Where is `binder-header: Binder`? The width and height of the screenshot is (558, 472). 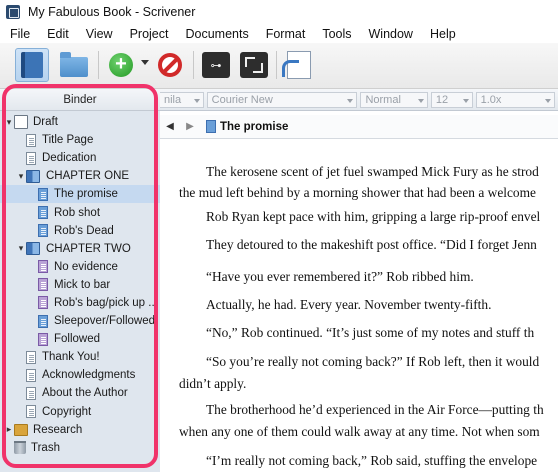
binder-header: Binder is located at coordinates (80, 100).